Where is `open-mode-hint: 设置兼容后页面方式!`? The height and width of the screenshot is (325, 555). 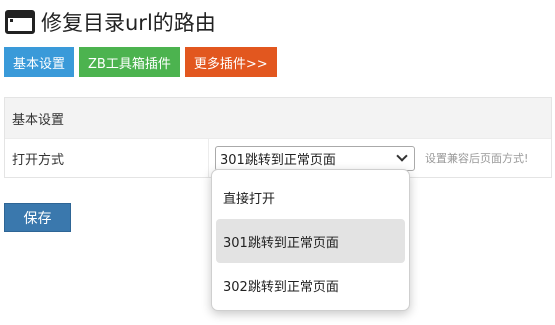
open-mode-hint: 设置兼容后页面方式! is located at coordinates (477, 158).